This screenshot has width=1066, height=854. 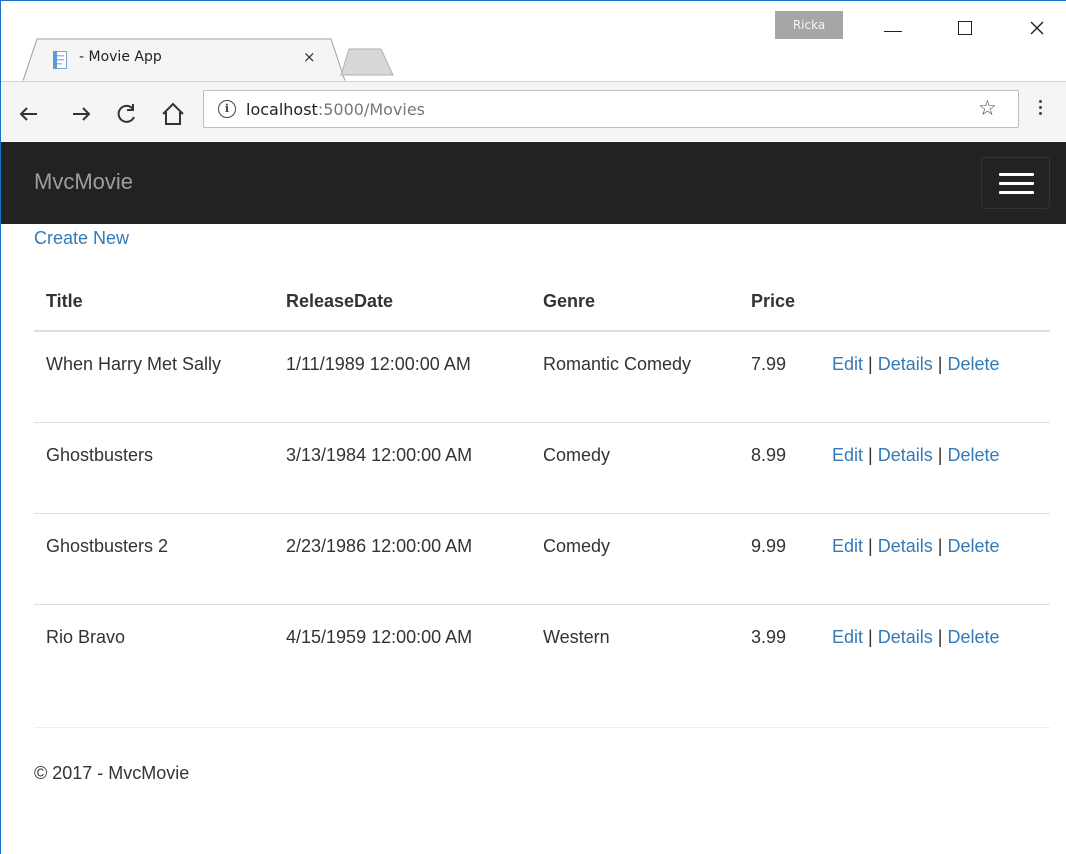 What do you see at coordinates (893, 28) in the screenshot?
I see `minimize-button` at bounding box center [893, 28].